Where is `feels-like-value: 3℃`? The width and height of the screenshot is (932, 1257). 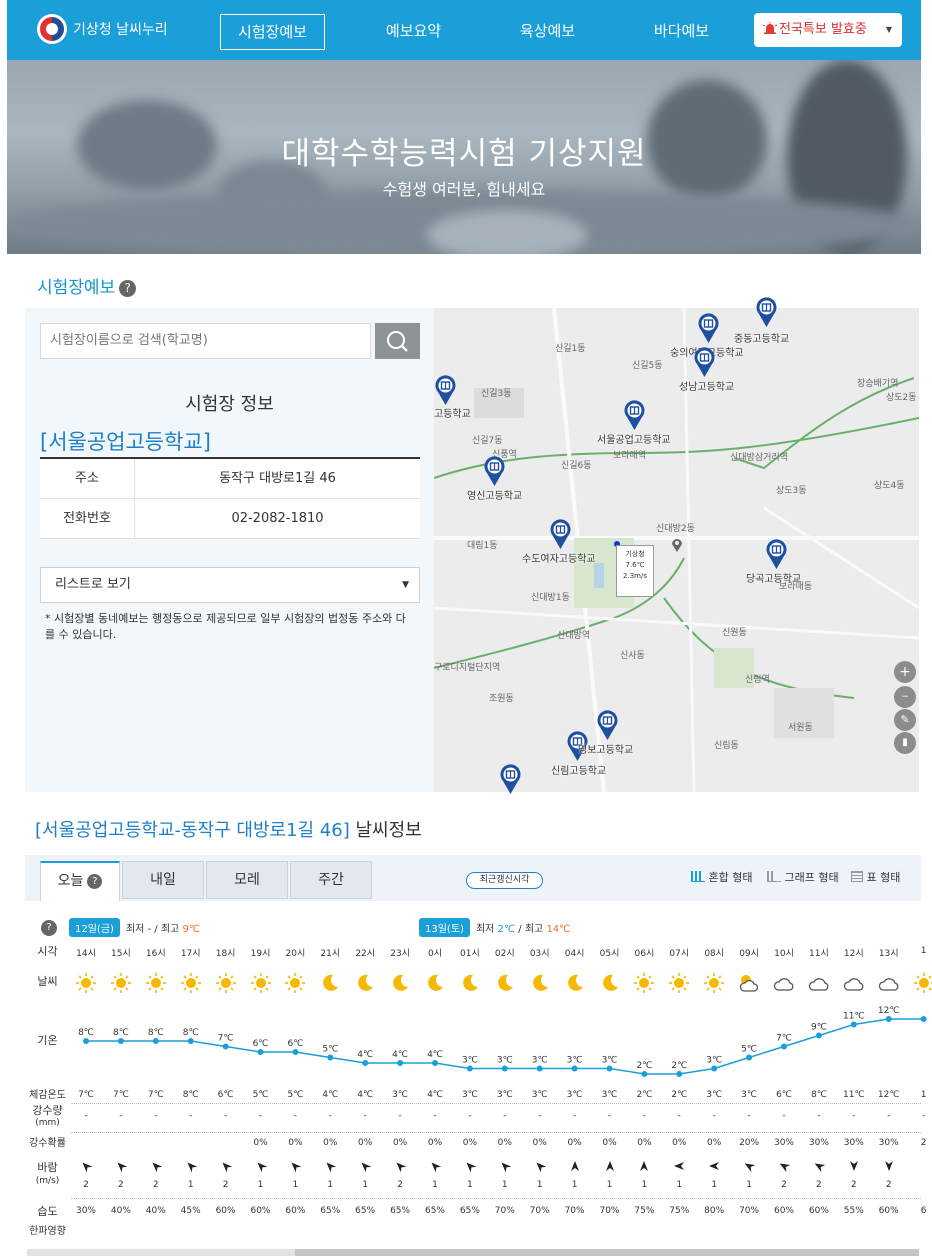
feels-like-value: 3℃ is located at coordinates (400, 1095).